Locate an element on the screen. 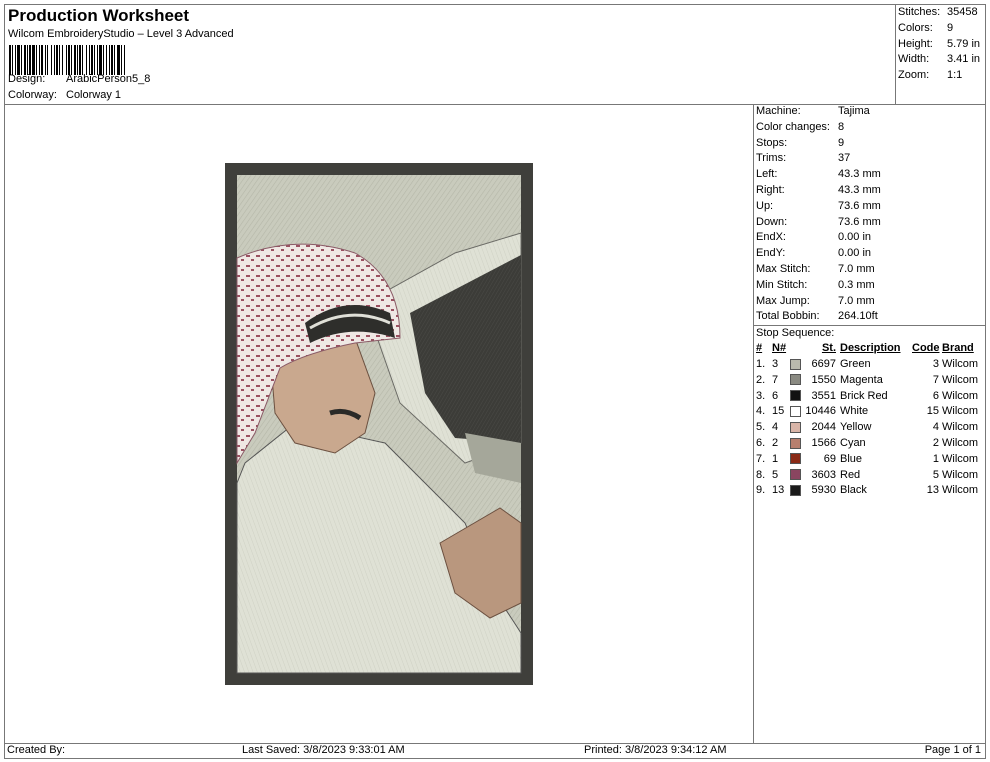 The image size is (990, 762). stat-row: Color changes: 8 is located at coordinates (800, 126).